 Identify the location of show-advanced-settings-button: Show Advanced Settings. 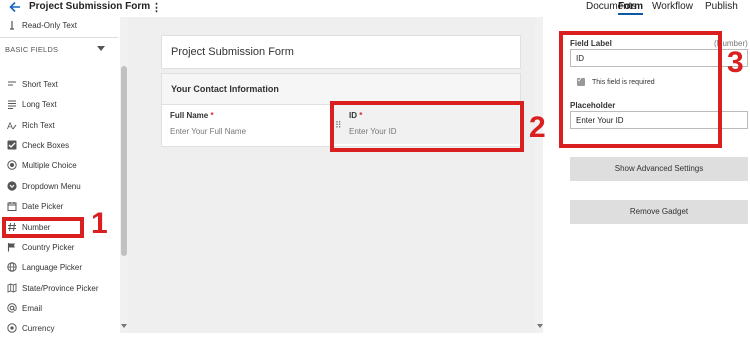
(659, 169).